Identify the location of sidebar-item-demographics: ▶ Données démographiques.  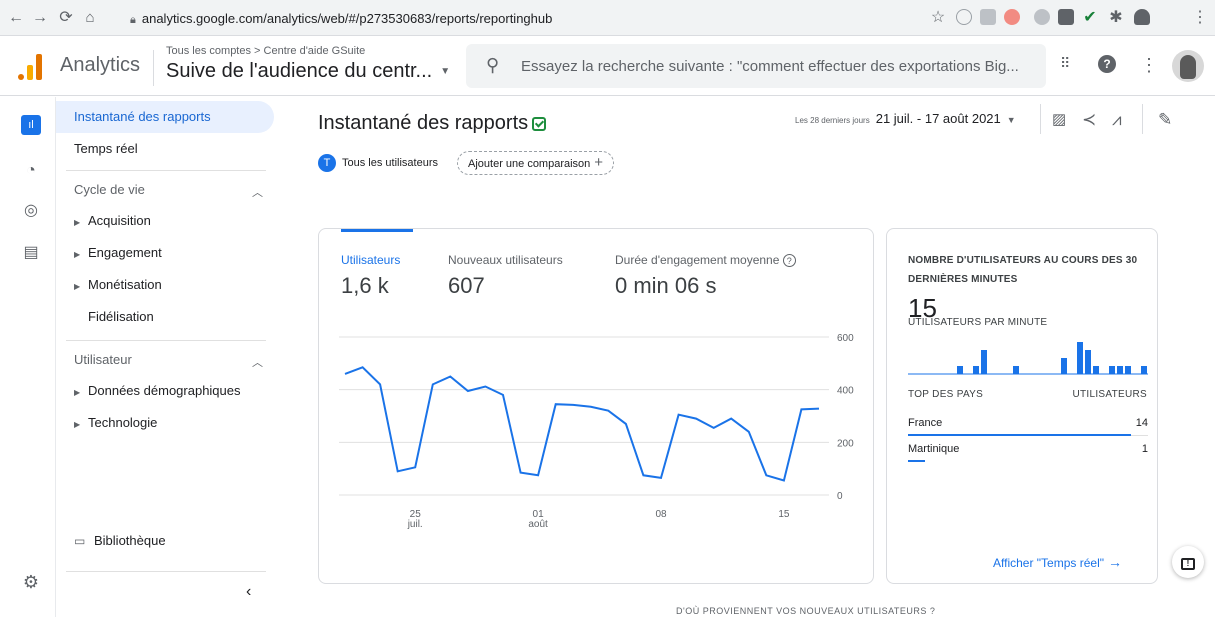
(165, 391).